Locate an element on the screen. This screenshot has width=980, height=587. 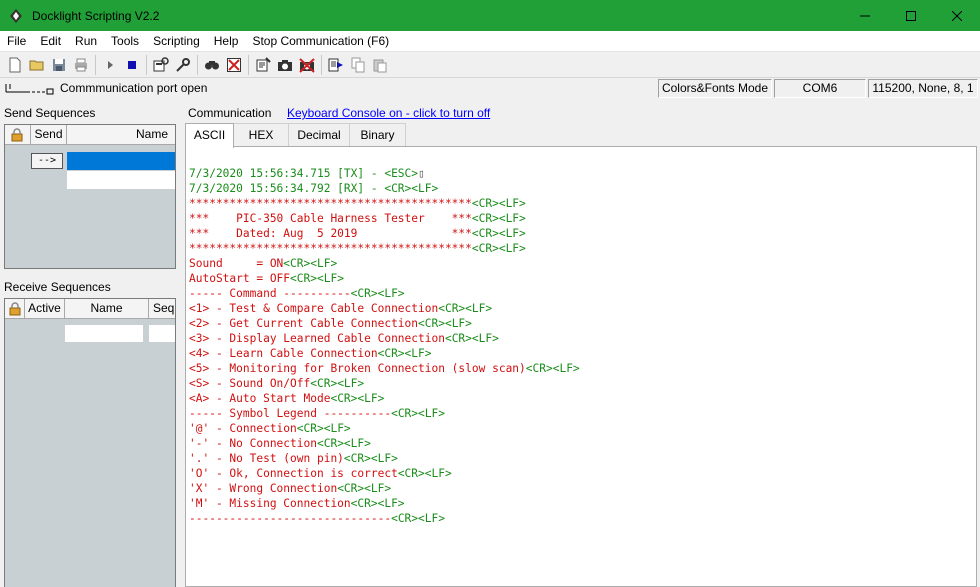
find-icon is located at coordinates (212, 64).